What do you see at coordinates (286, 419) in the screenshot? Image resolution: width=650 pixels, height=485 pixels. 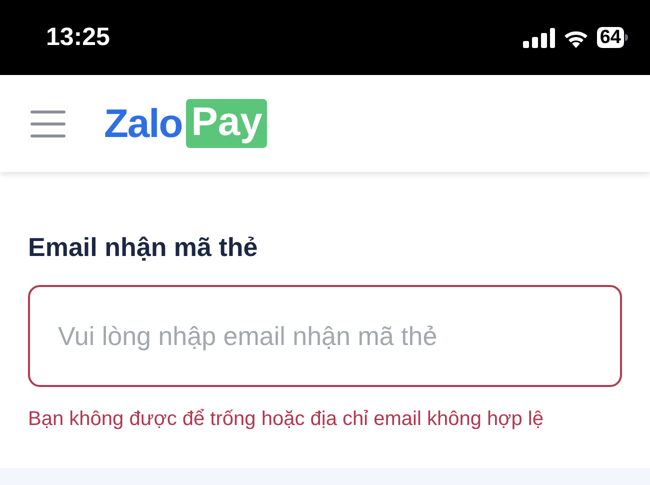 I see `error-message: Bạn không được để trống hoặc địa chỉ email không hợp lệ` at bounding box center [286, 419].